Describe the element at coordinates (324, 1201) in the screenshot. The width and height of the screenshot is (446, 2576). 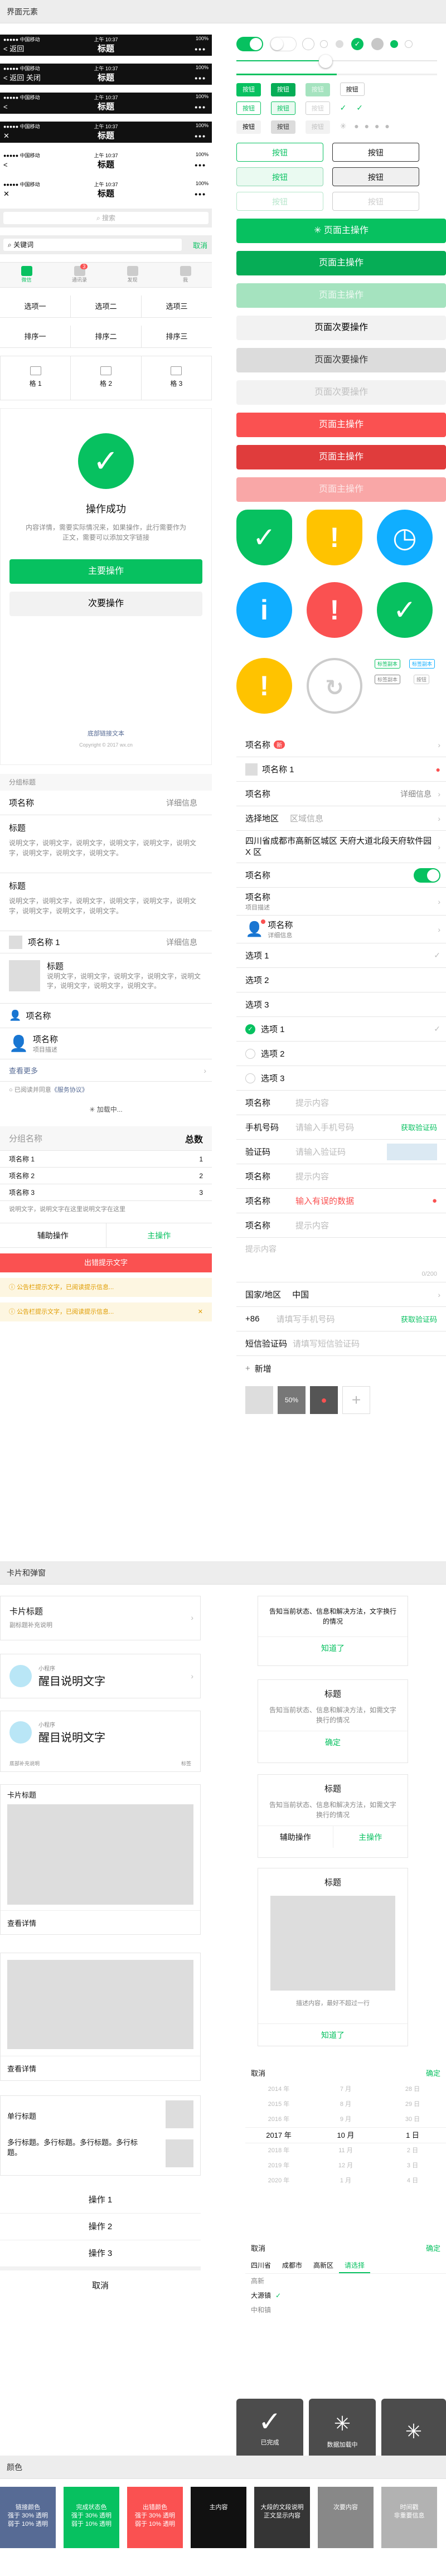
I see `form-input: 输入有误的数据` at that location.